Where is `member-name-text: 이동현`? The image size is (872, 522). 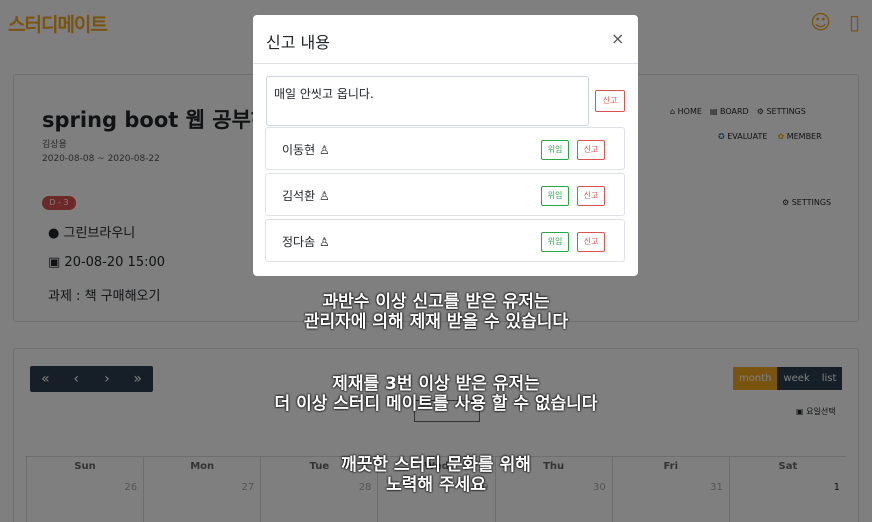 member-name-text: 이동현 is located at coordinates (299, 150).